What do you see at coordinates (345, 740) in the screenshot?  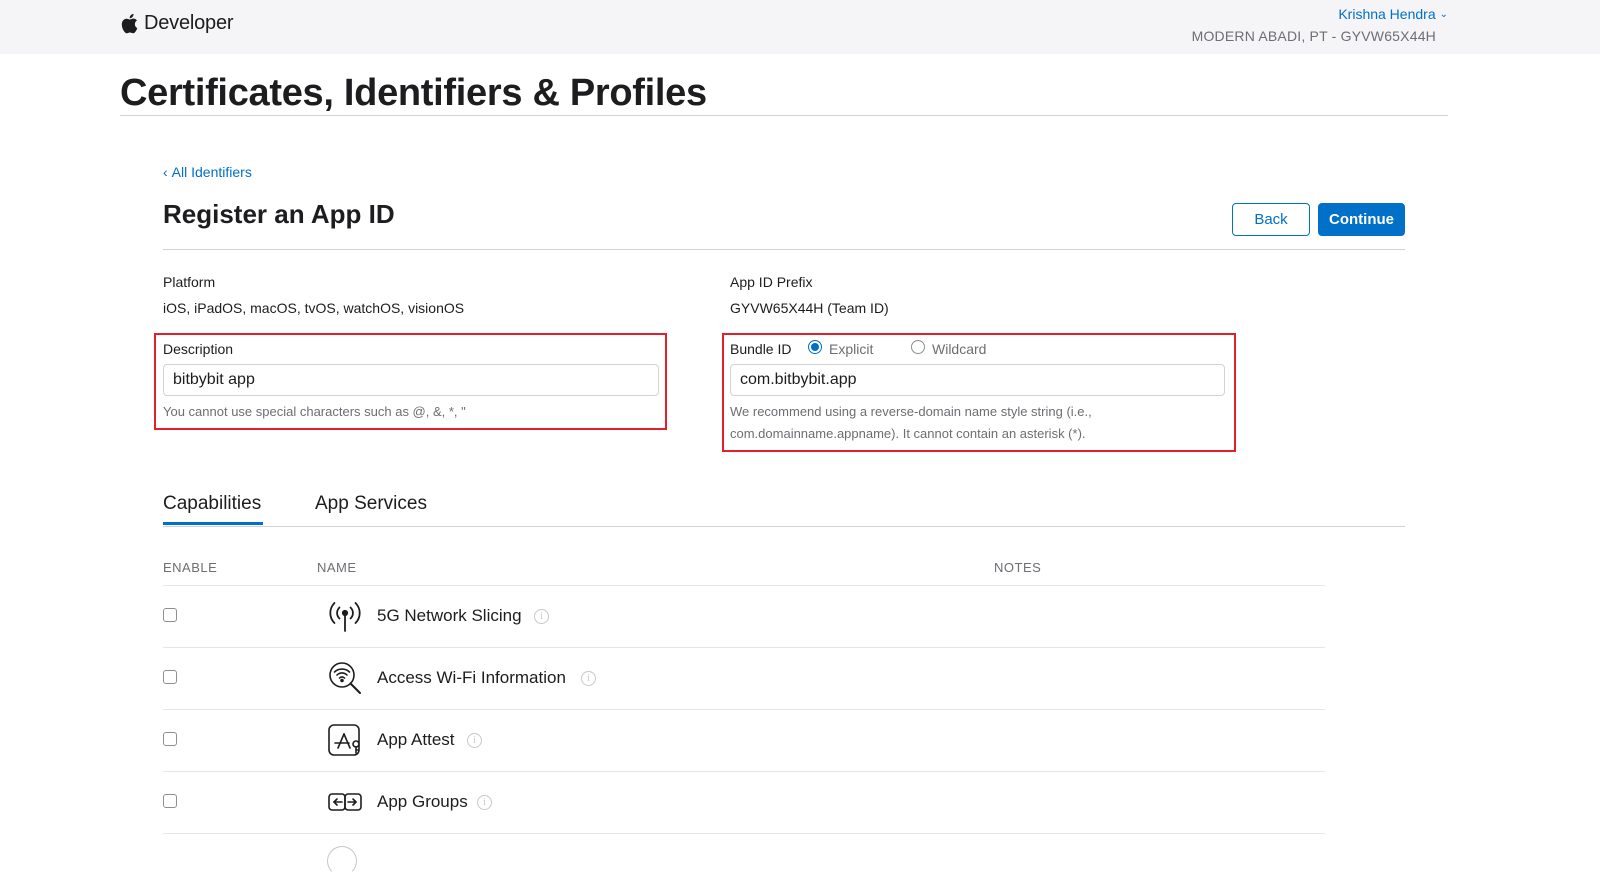 I see `app-attest-icon` at bounding box center [345, 740].